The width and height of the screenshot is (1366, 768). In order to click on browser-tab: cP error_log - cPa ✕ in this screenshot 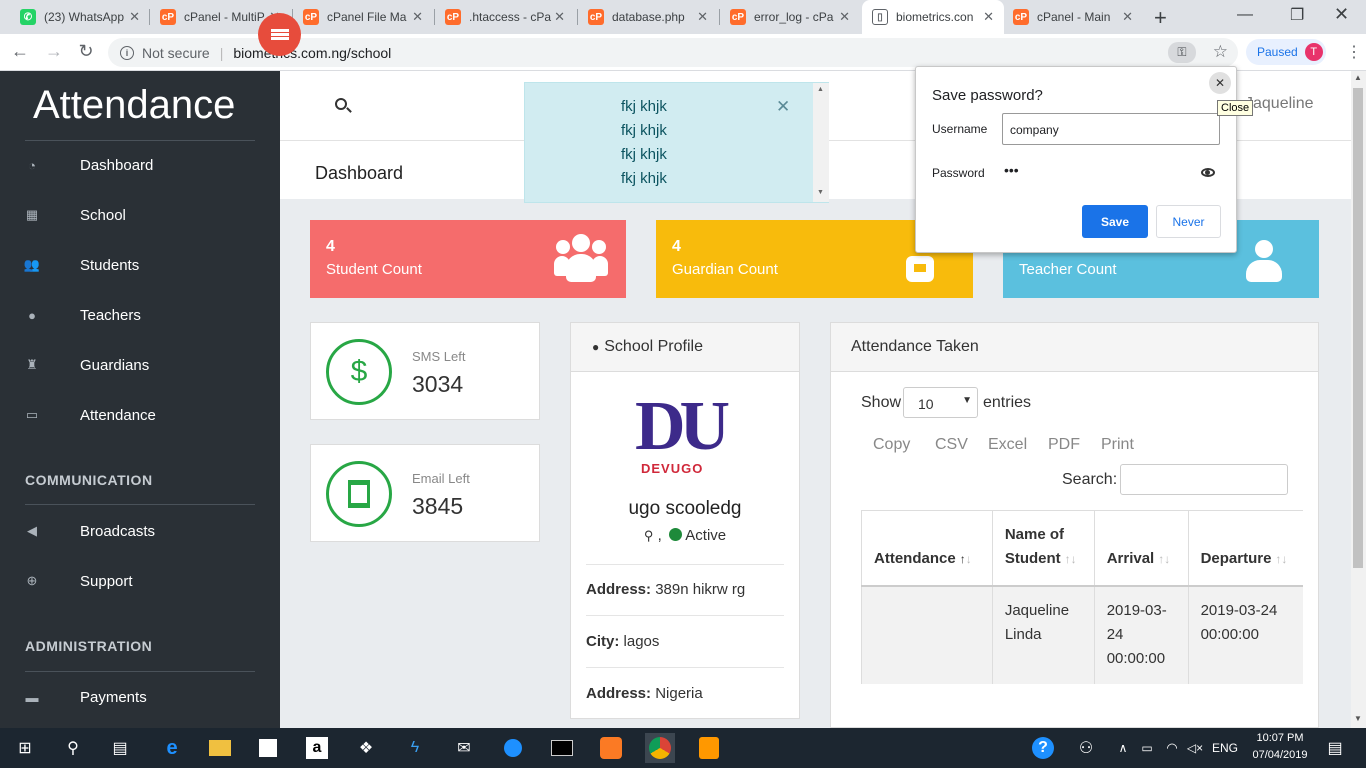, I will do `click(790, 17)`.